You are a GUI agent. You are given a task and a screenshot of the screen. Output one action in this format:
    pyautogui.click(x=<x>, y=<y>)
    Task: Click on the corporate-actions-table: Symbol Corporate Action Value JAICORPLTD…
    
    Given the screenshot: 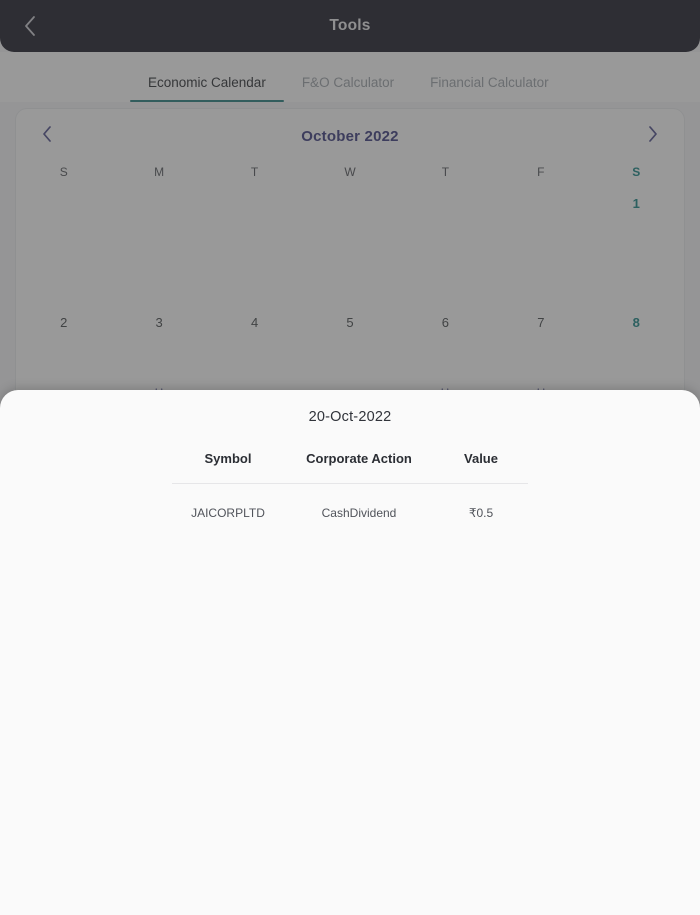 What is the action you would take?
    pyautogui.click(x=350, y=485)
    